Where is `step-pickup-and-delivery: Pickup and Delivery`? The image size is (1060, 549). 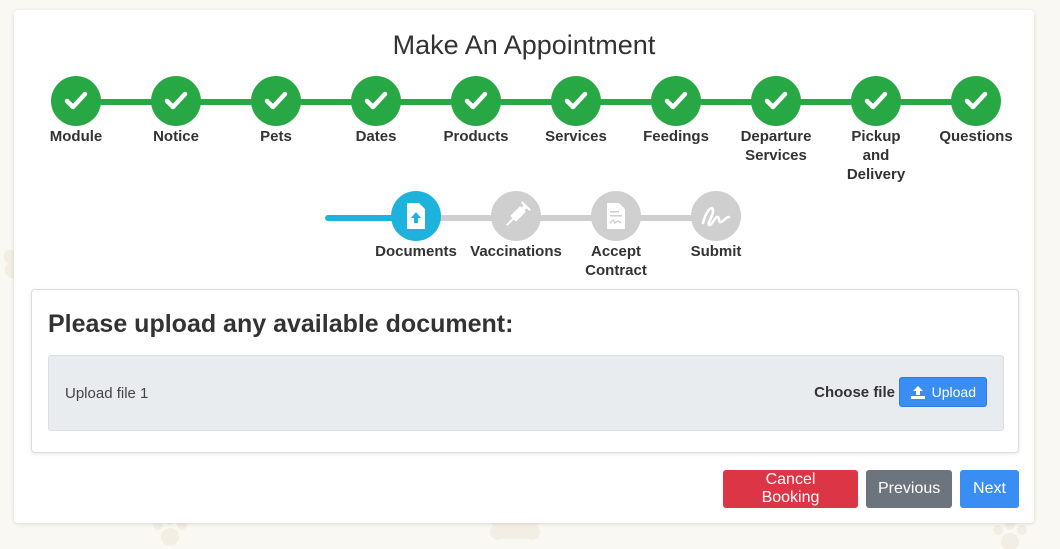 step-pickup-and-delivery: Pickup and Delivery is located at coordinates (876, 130).